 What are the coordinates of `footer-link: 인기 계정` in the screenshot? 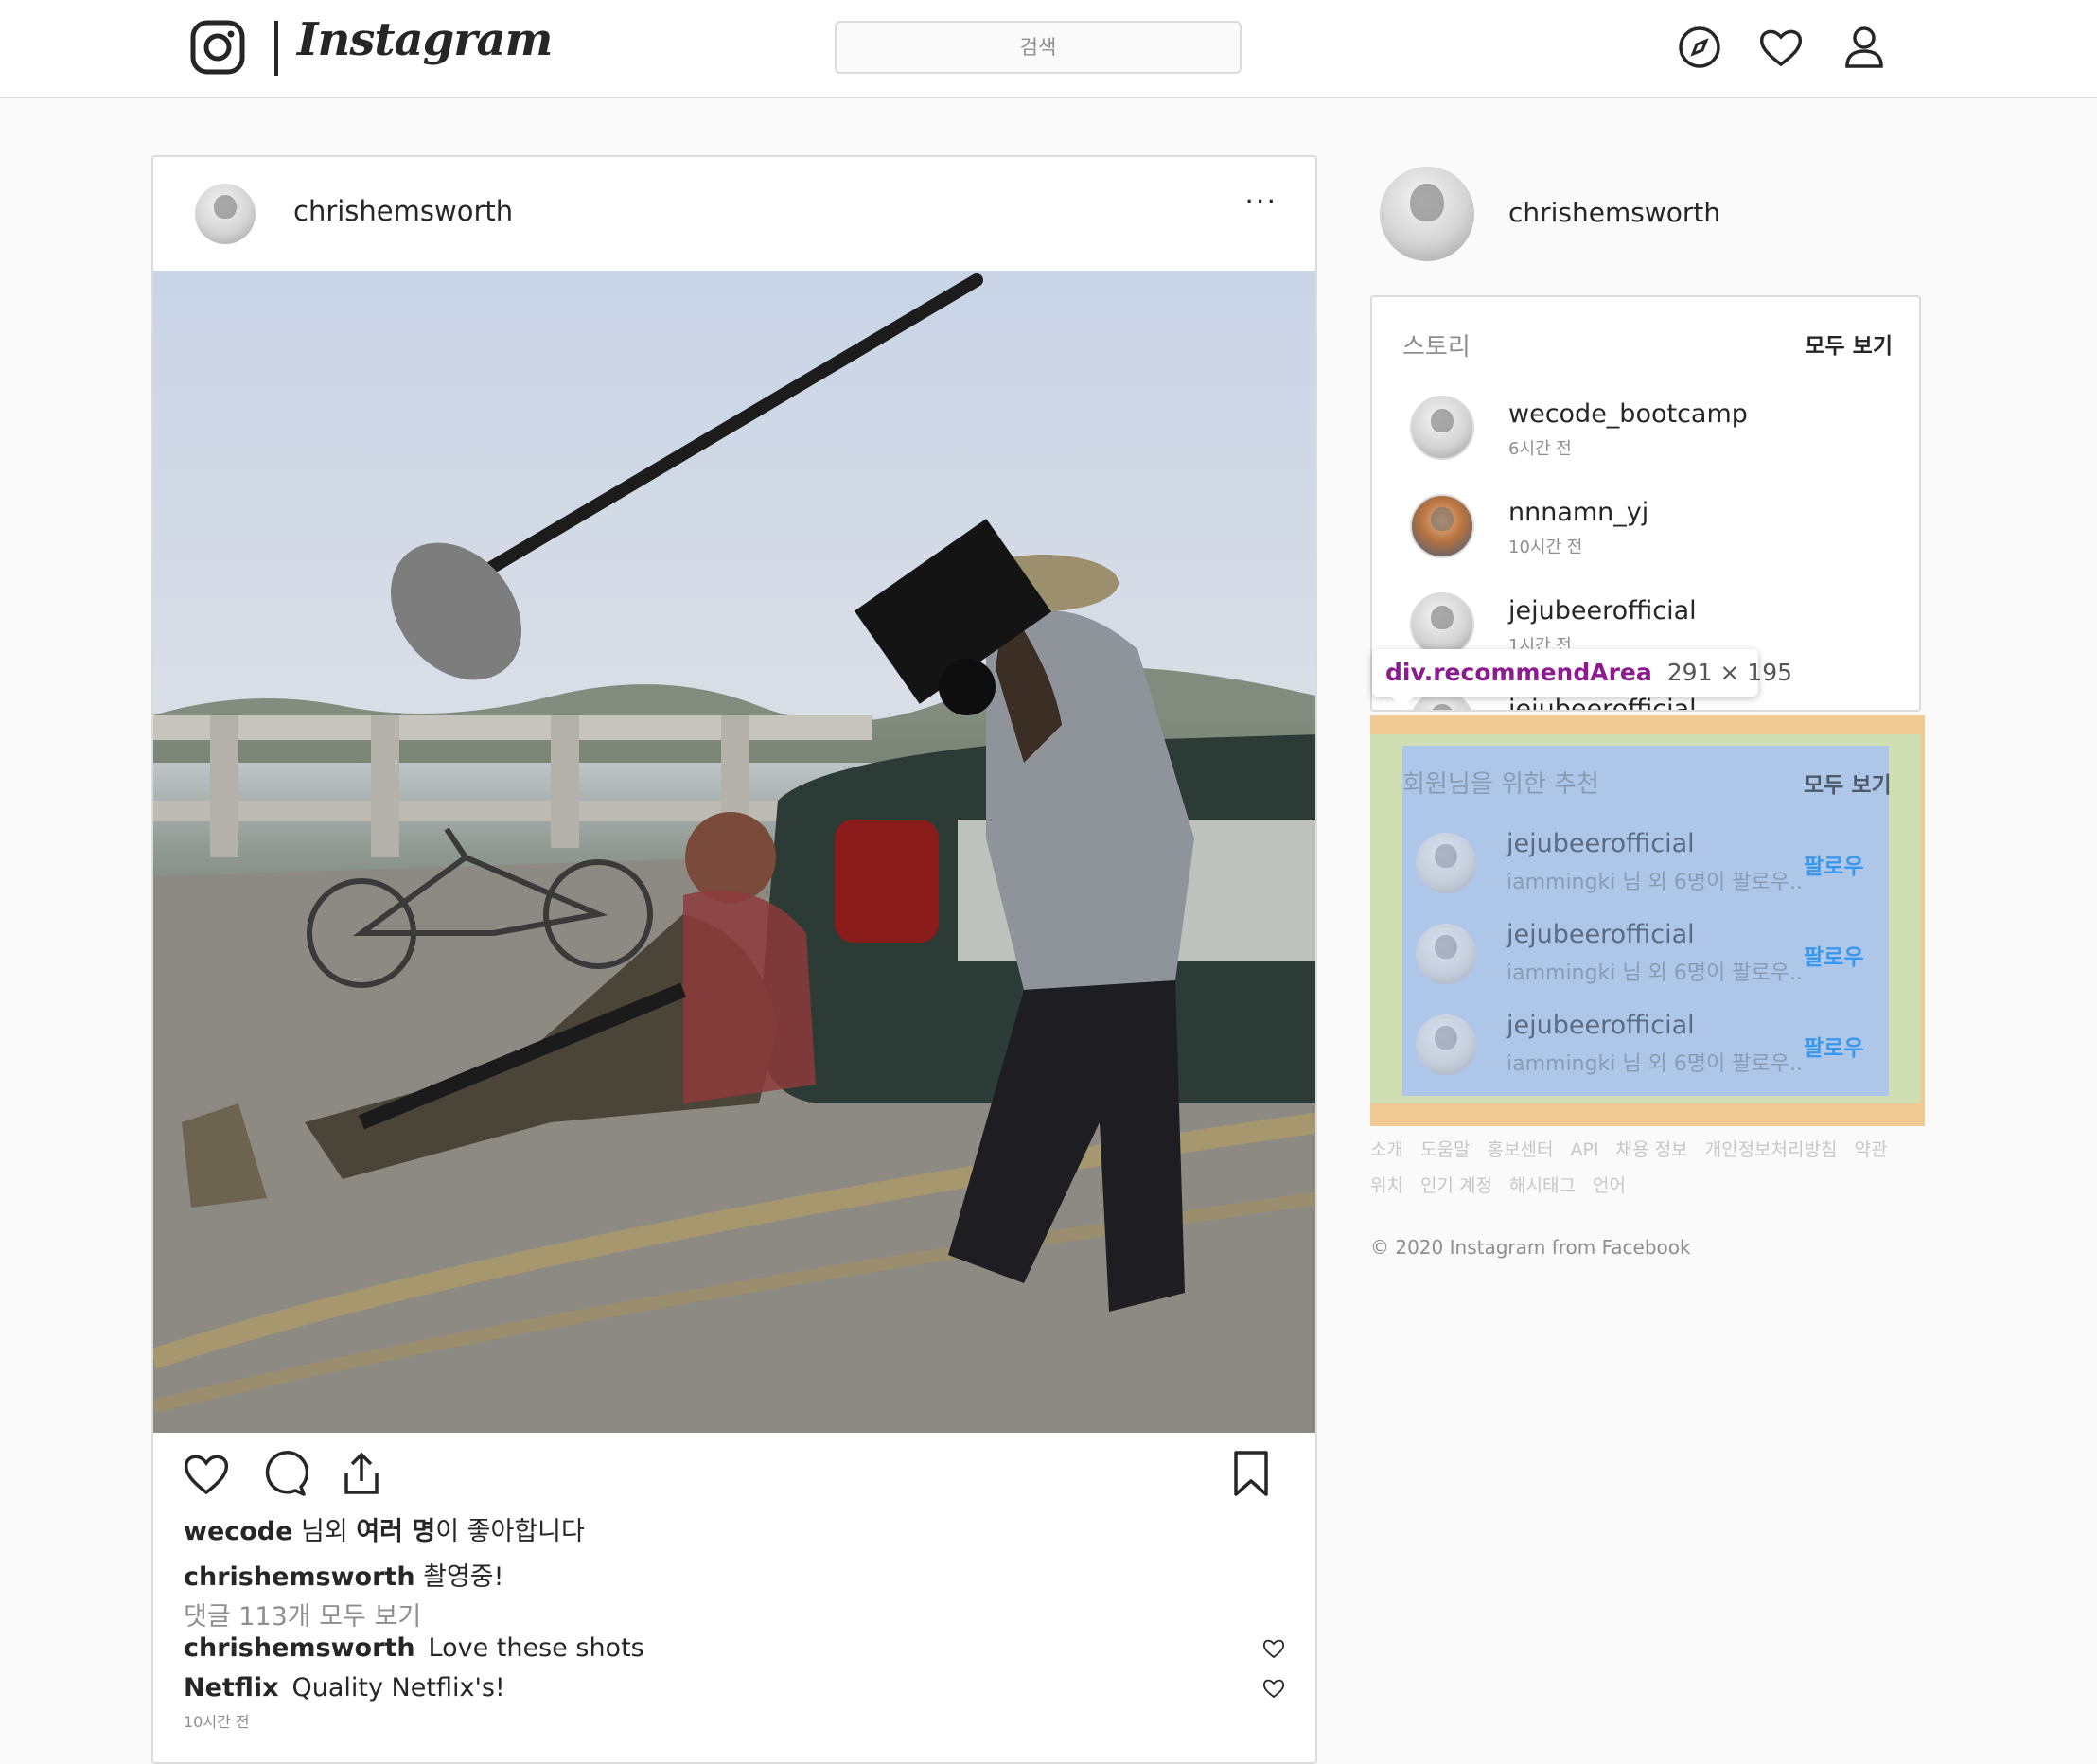 It's located at (1456, 1185).